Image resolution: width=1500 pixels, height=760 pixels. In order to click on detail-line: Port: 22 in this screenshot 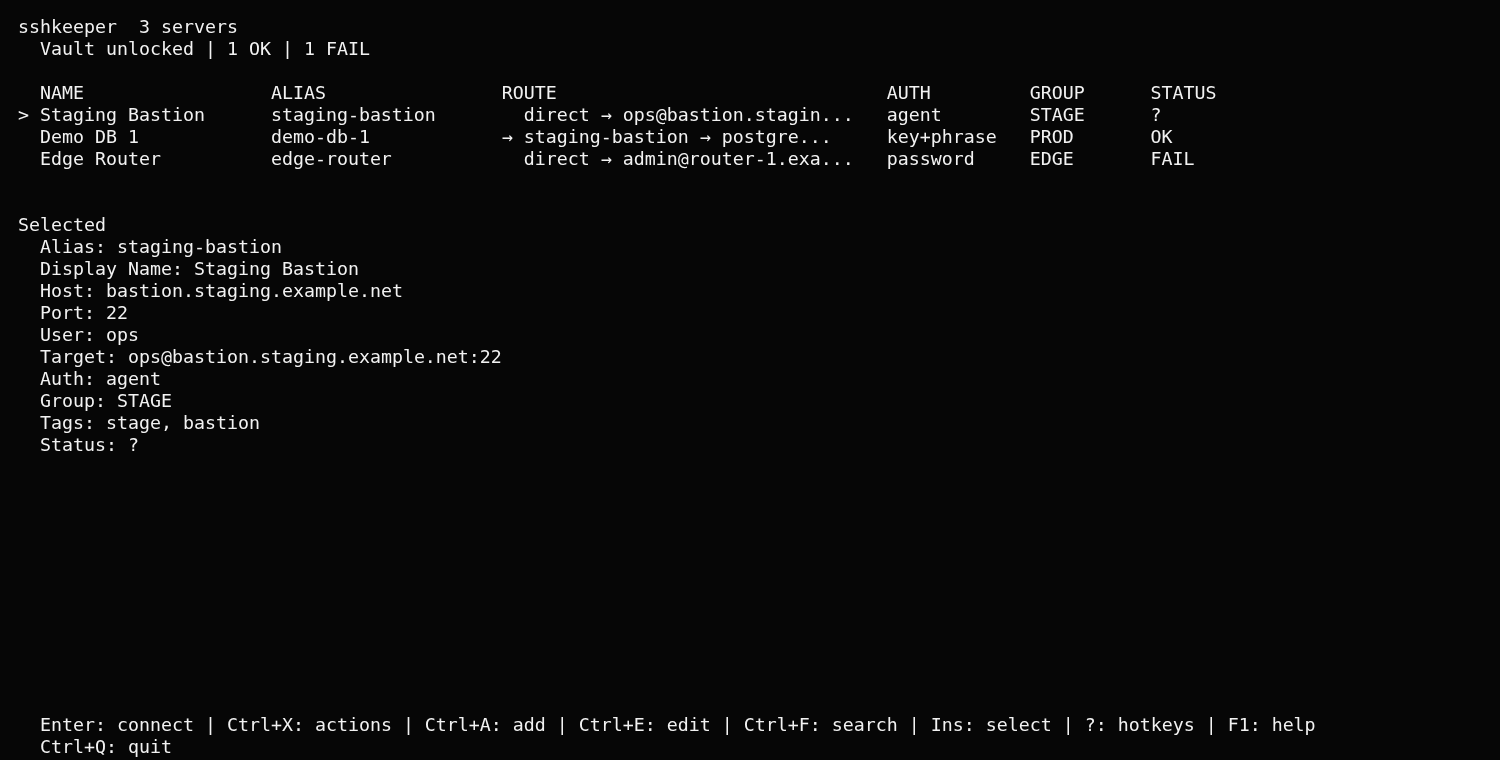, I will do `click(84, 313)`.